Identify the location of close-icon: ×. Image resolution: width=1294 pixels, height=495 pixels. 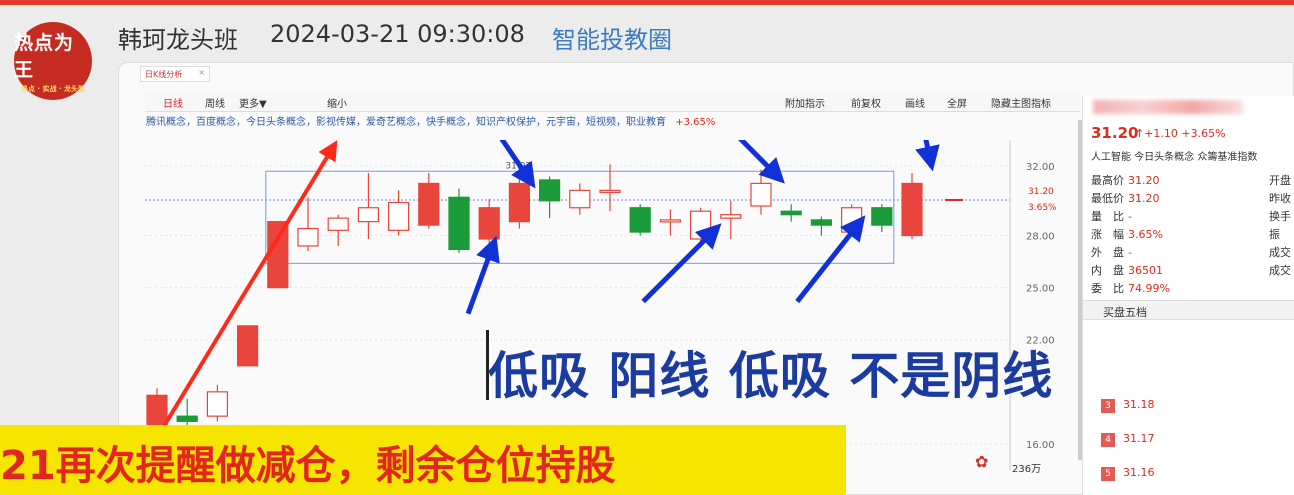
(201, 72).